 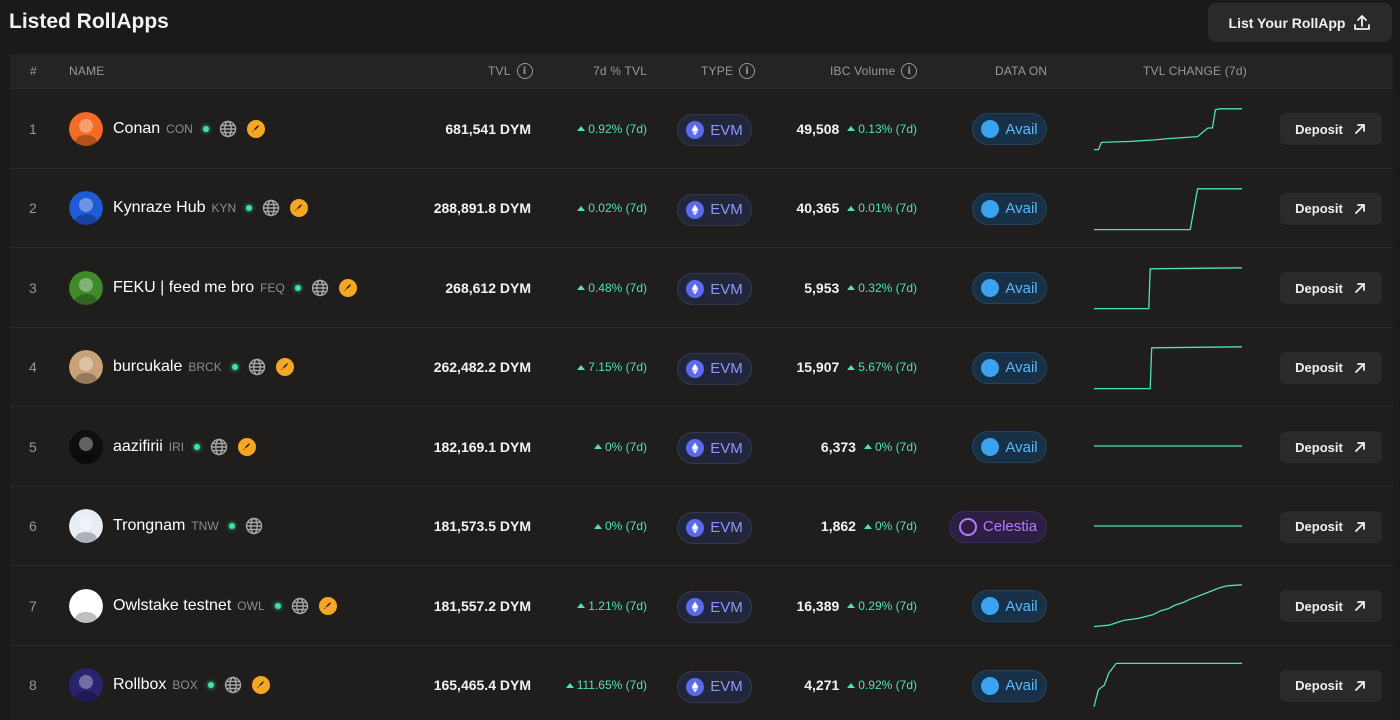 I want to click on ibc-pct-change: 0.92% (7d), so click(x=882, y=685).